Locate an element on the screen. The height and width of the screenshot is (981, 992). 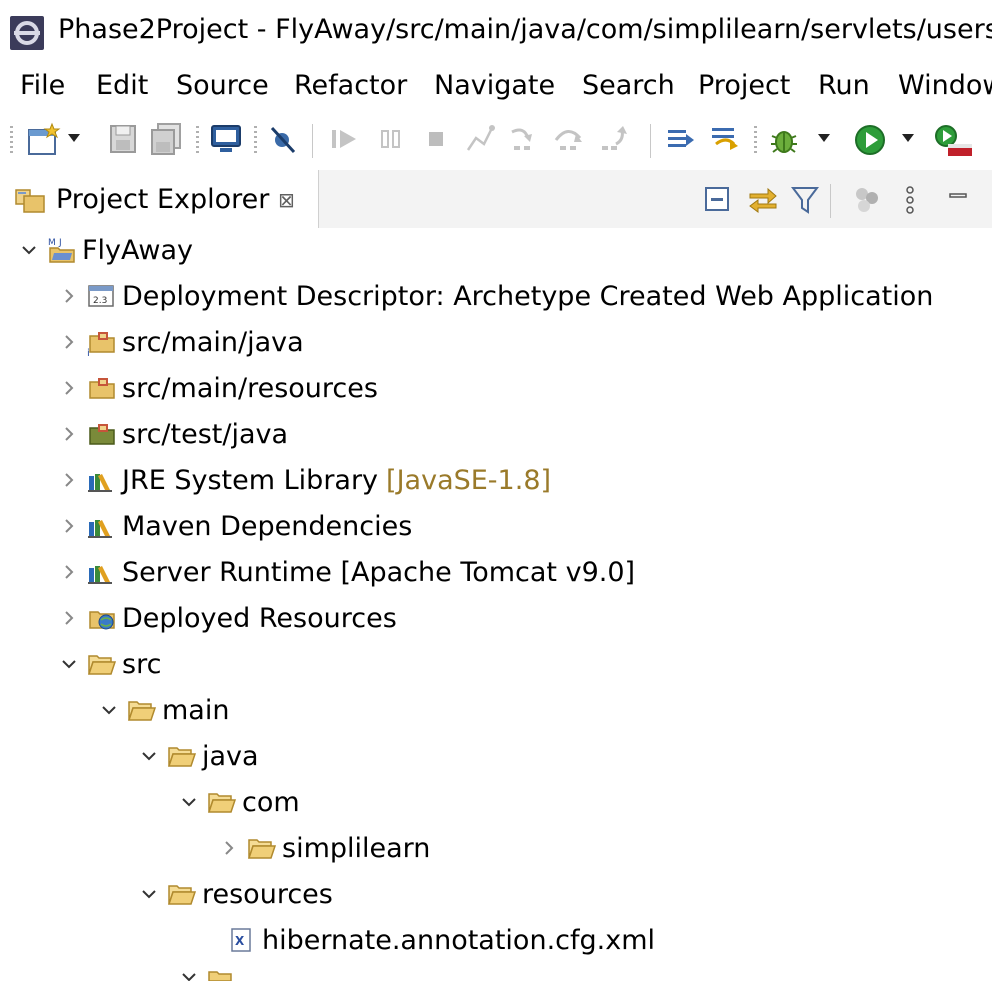
tree-item-jre-system-library: JRE System Library [JavaSE-1.8] is located at coordinates (304, 480).